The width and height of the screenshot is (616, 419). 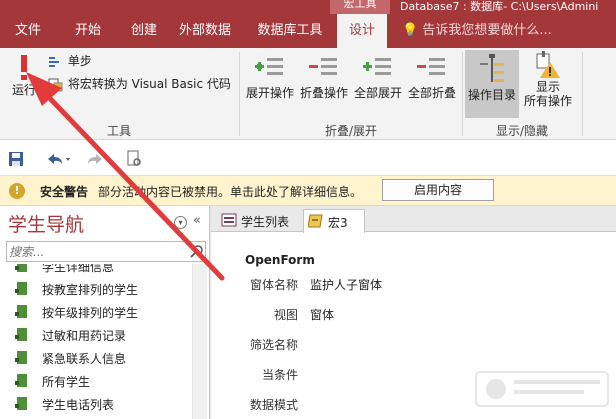 I want to click on list-item-label: 按教室排列的学生, so click(x=90, y=290).